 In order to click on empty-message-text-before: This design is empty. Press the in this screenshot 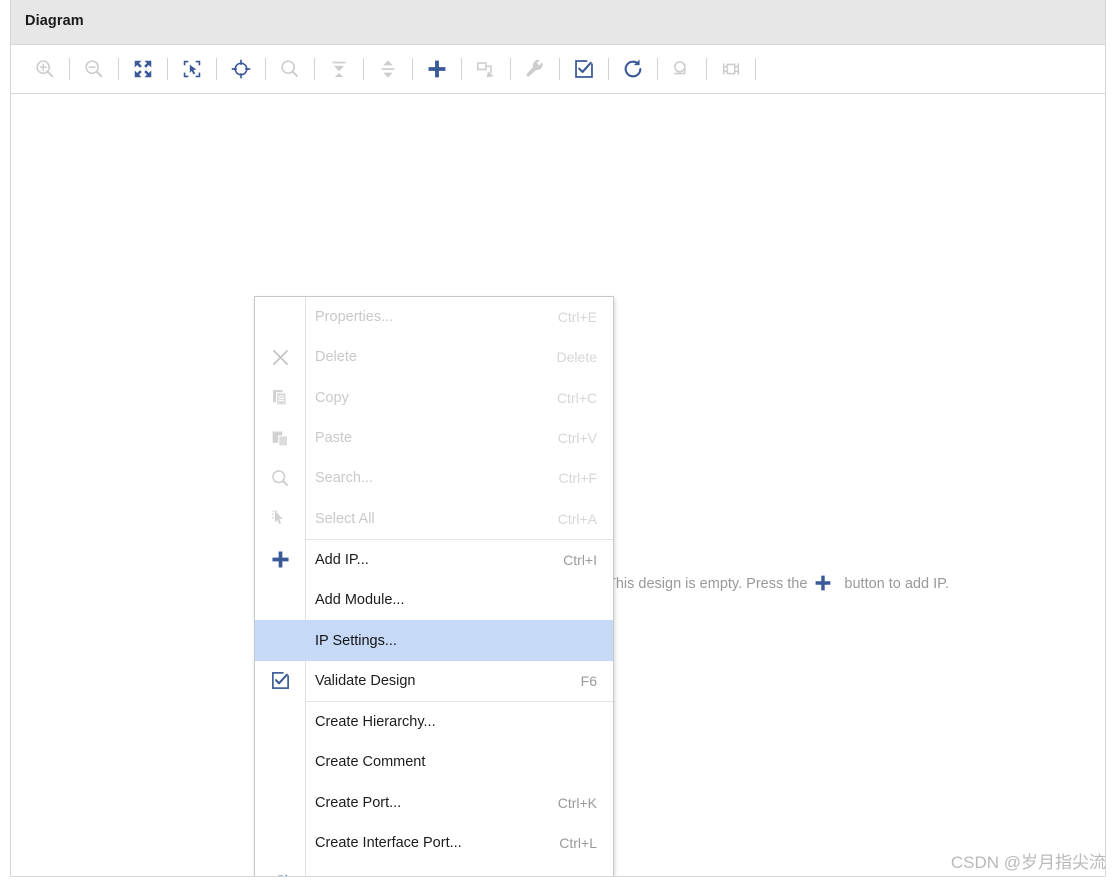, I will do `click(707, 584)`.